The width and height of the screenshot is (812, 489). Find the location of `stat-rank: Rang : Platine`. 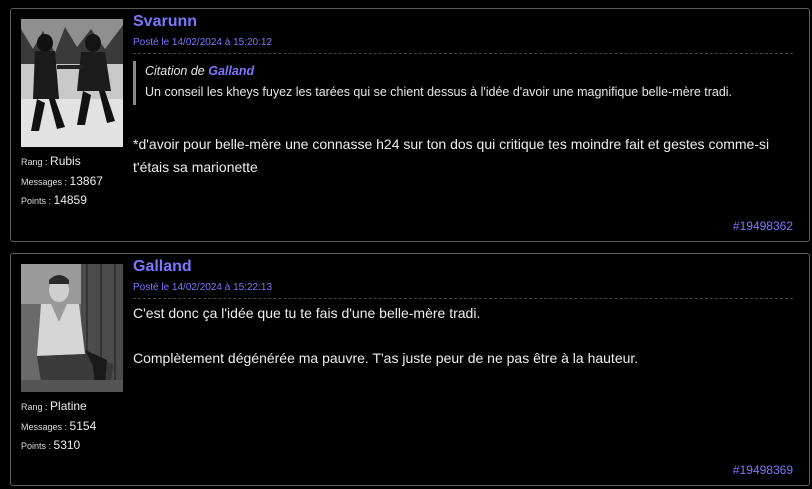

stat-rank: Rang : Platine is located at coordinates (54, 406).